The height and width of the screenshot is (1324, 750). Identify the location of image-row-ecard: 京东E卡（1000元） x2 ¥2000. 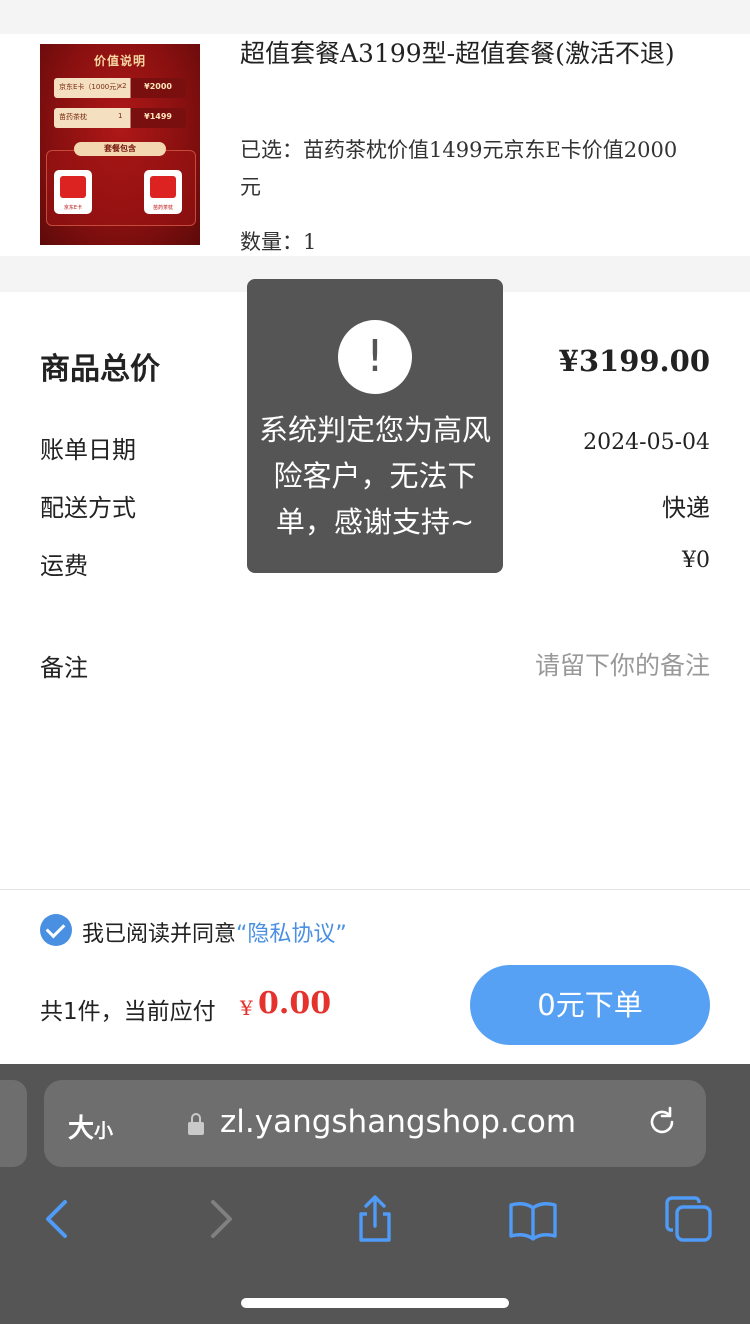
(120, 88).